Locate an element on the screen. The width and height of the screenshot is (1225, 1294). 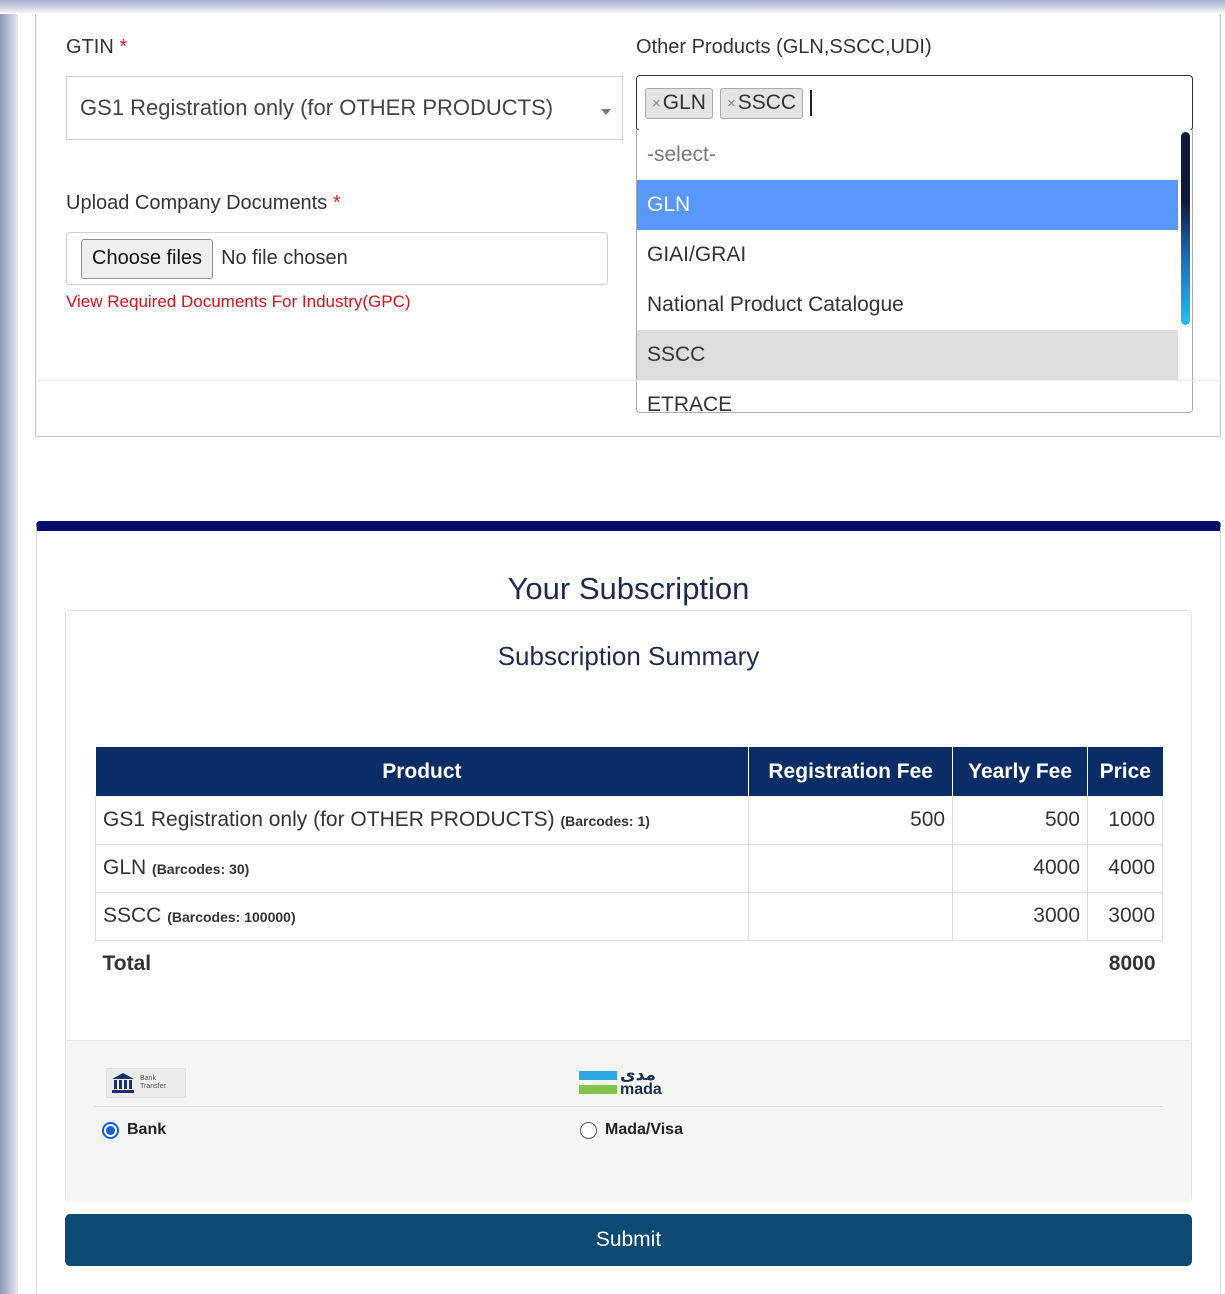
product-cell: GLN (Barcodes: 30) is located at coordinates (422, 868).